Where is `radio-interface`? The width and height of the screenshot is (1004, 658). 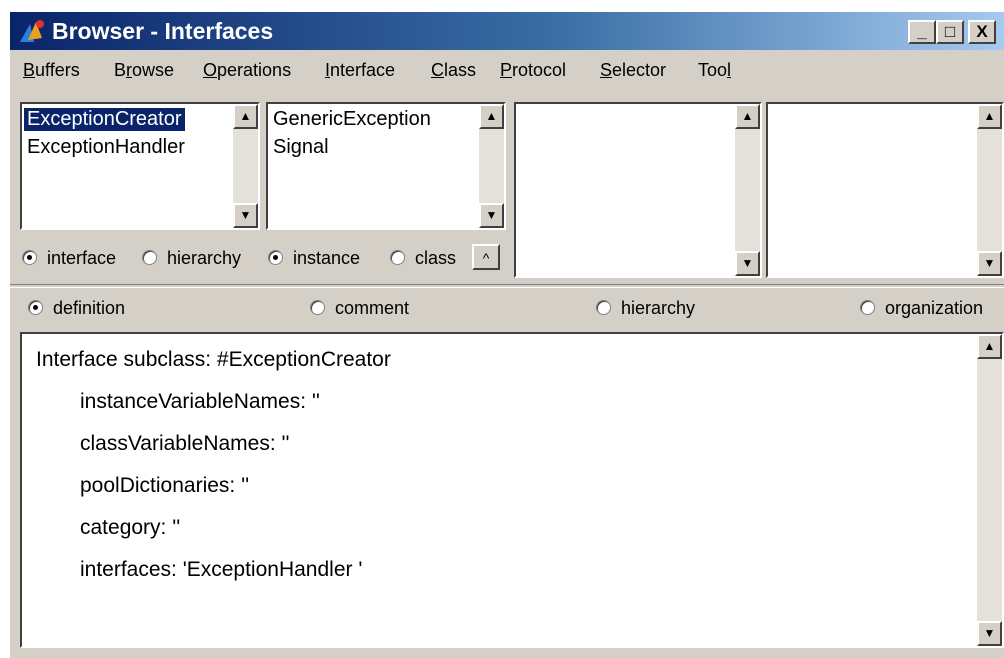
radio-interface is located at coordinates (29, 257).